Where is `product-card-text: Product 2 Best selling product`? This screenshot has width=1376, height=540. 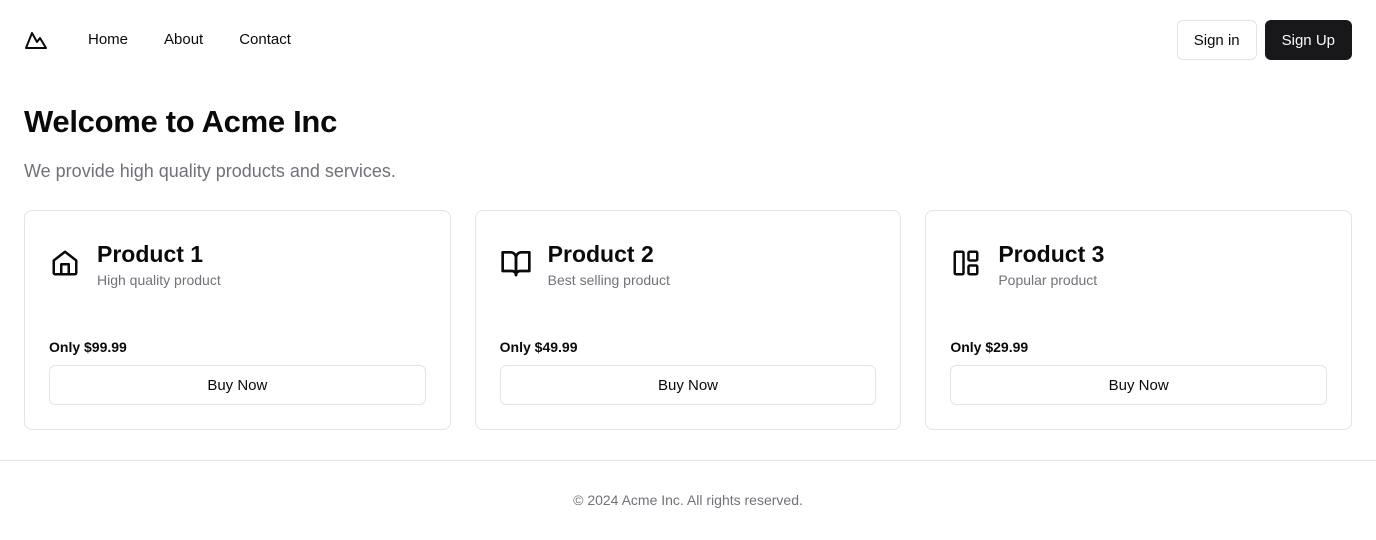
product-card-text: Product 2 Best selling product is located at coordinates (609, 262).